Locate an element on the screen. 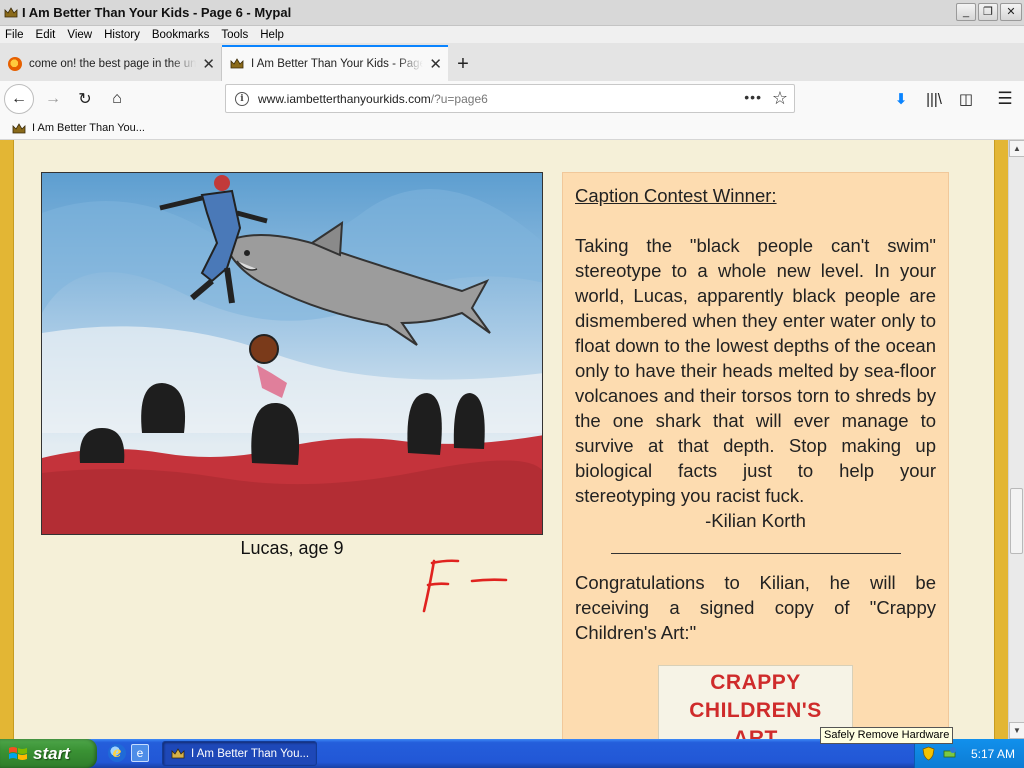 The height and width of the screenshot is (768, 1024). bookmark-star-icon: ☆ is located at coordinates (780, 98).